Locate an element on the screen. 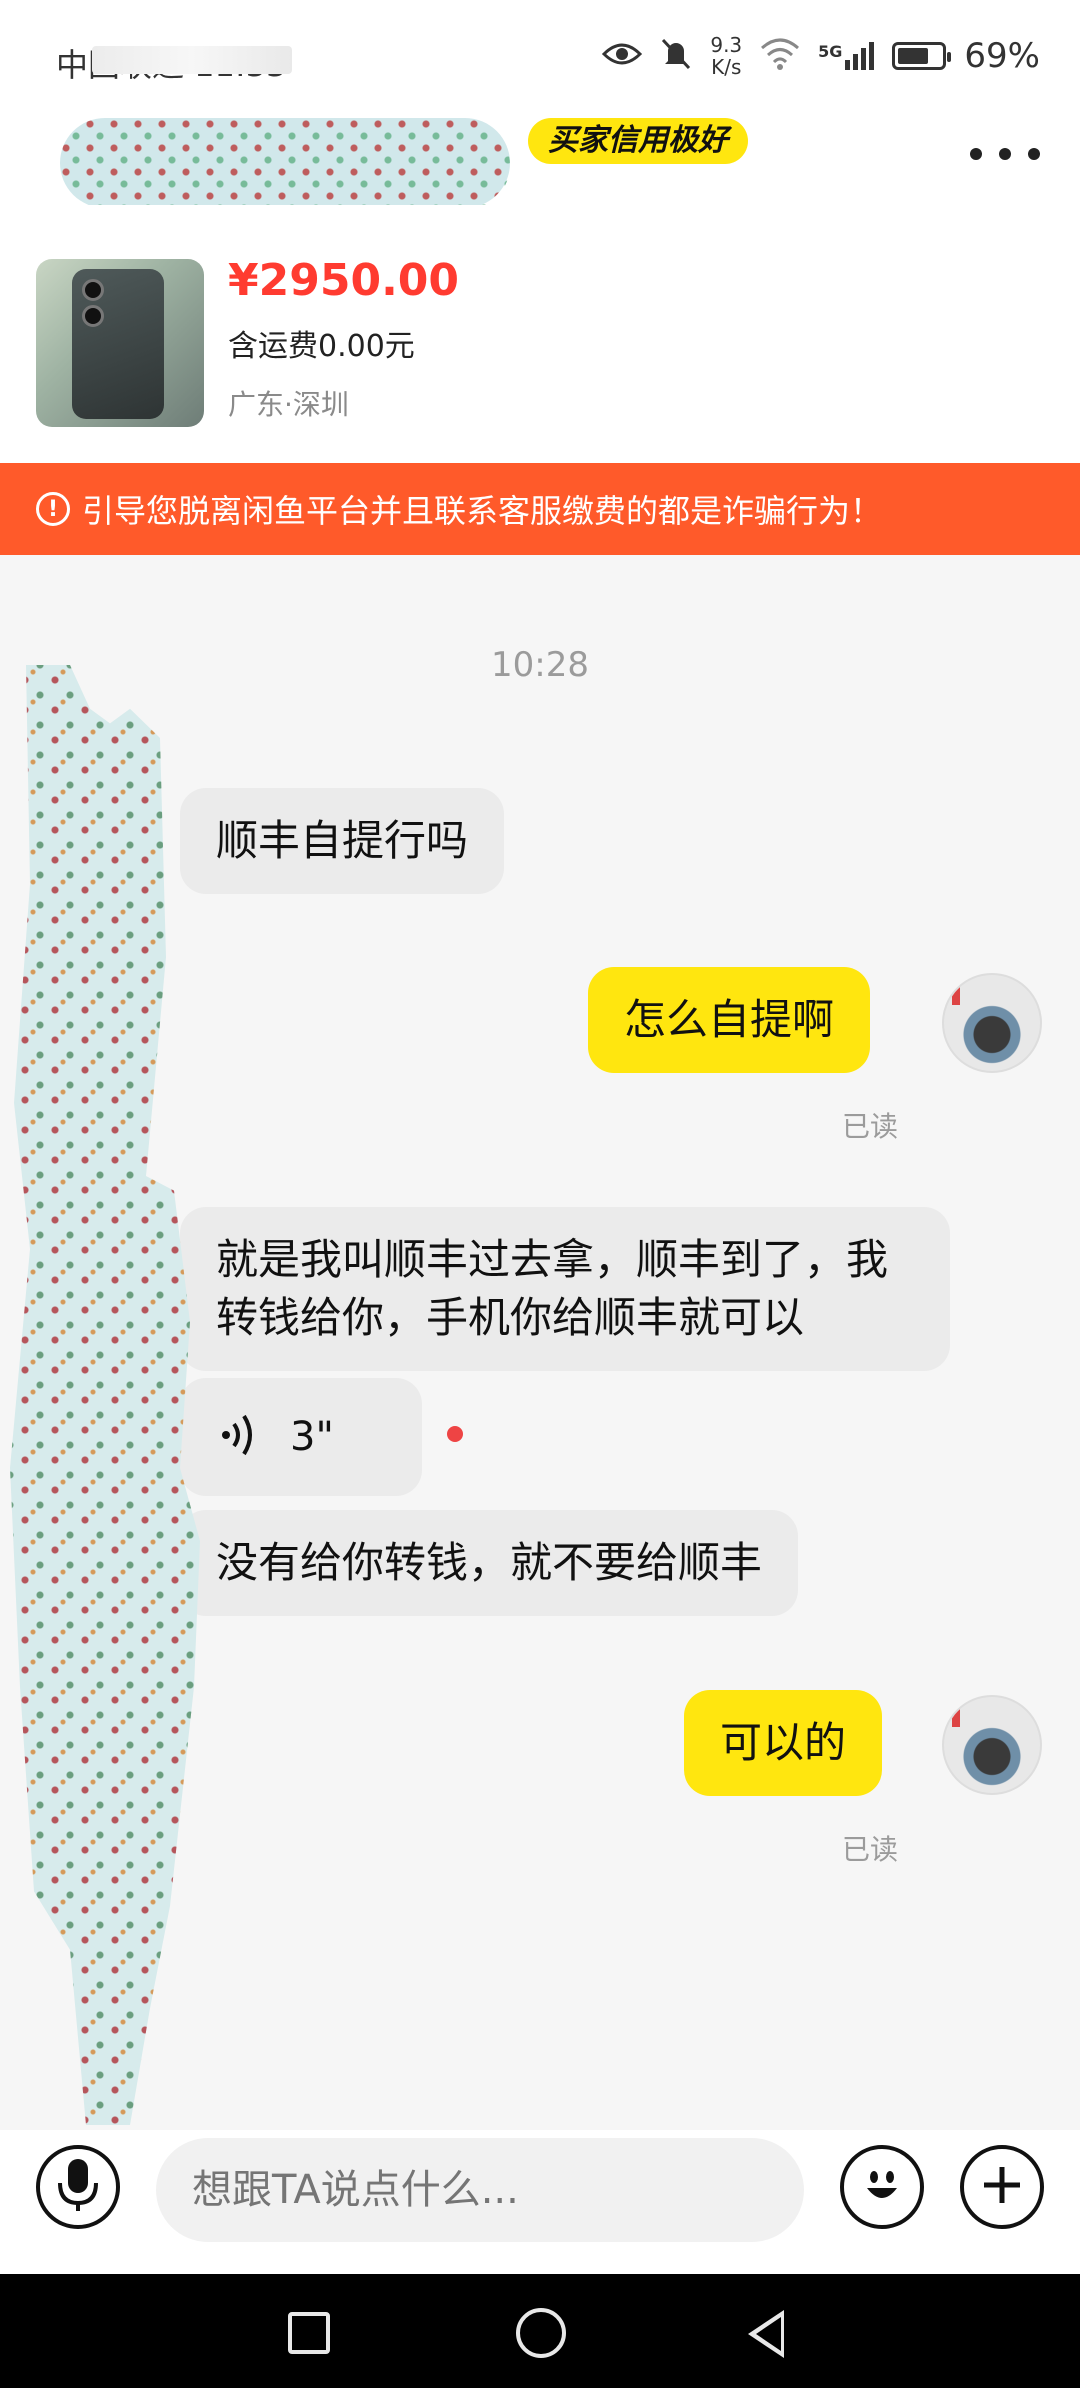  network-speed: 9.3 K/s is located at coordinates (726, 56).